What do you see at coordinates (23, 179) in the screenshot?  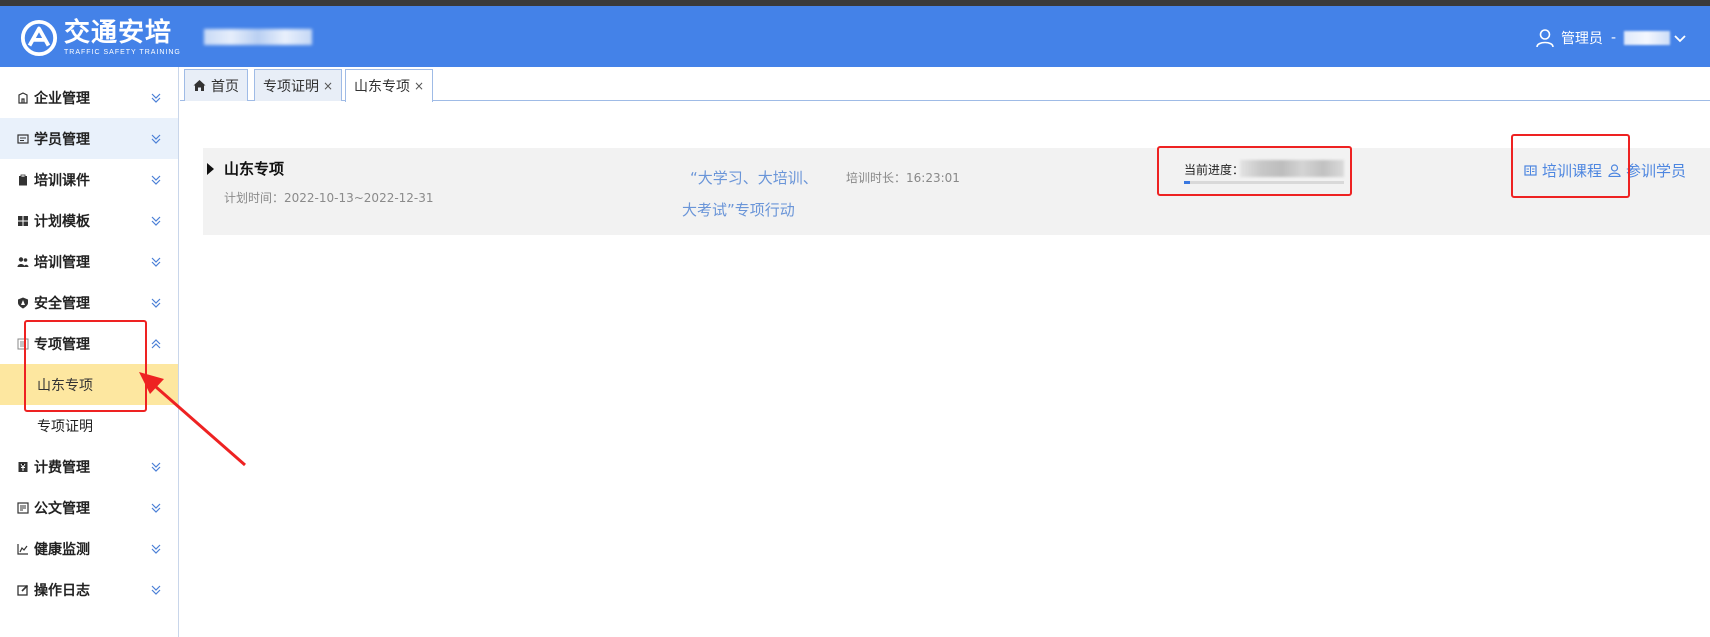 I see `clipboard-icon` at bounding box center [23, 179].